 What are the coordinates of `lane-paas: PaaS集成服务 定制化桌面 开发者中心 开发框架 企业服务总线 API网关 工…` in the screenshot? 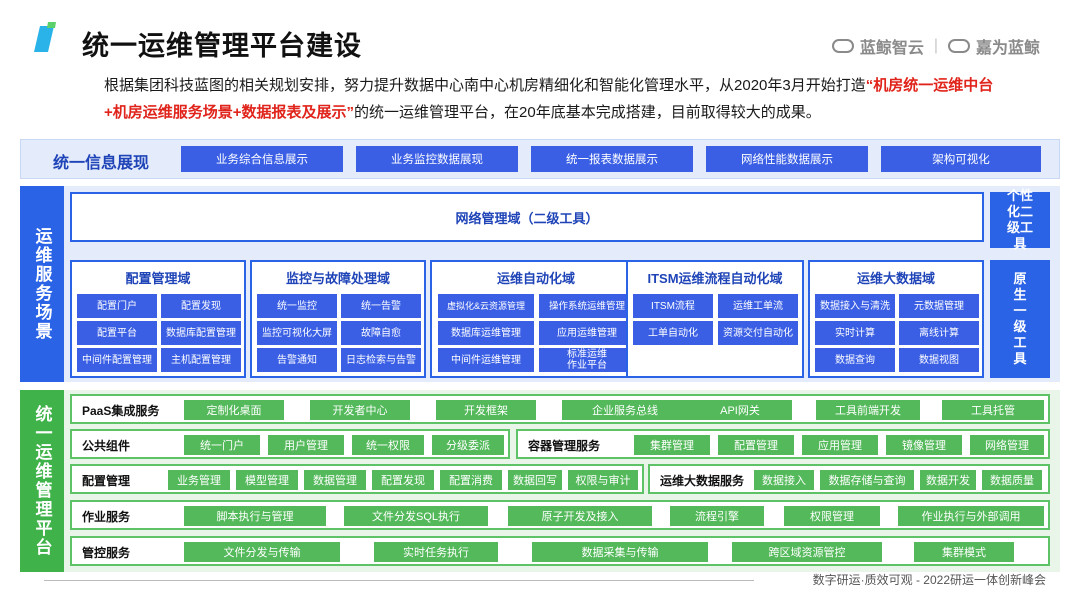 It's located at (560, 409).